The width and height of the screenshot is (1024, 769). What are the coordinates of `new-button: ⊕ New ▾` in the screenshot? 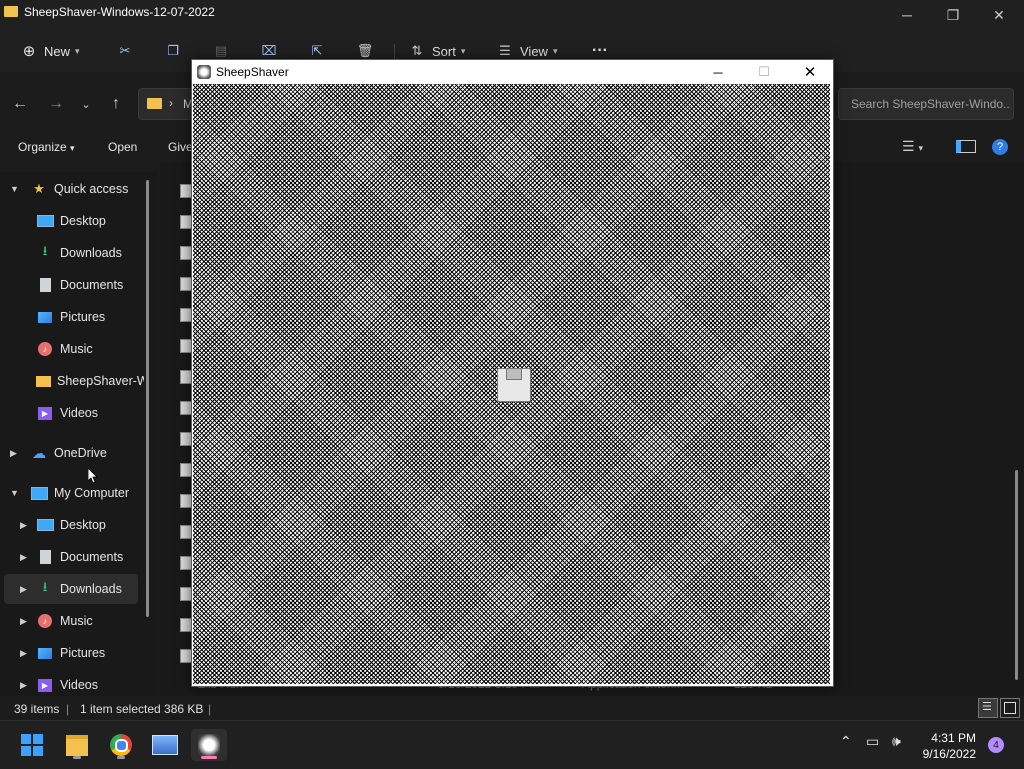 It's located at (50, 51).